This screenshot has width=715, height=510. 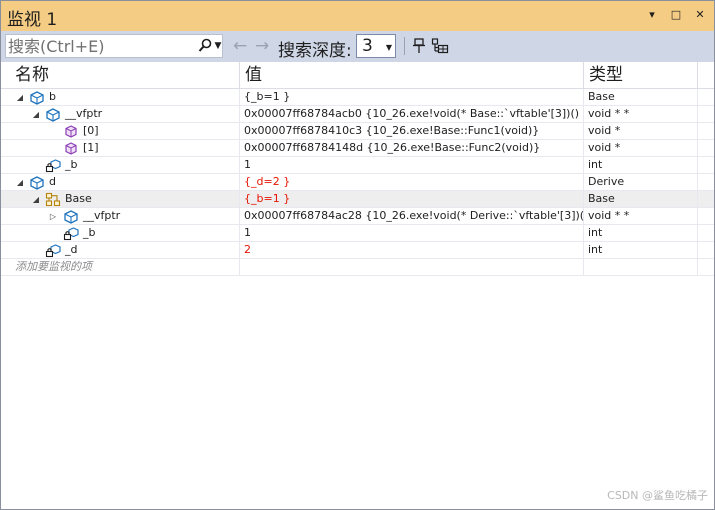 I want to click on toolbar: ▼ ← → 搜索深度: 3 ▼, so click(x=357, y=46).